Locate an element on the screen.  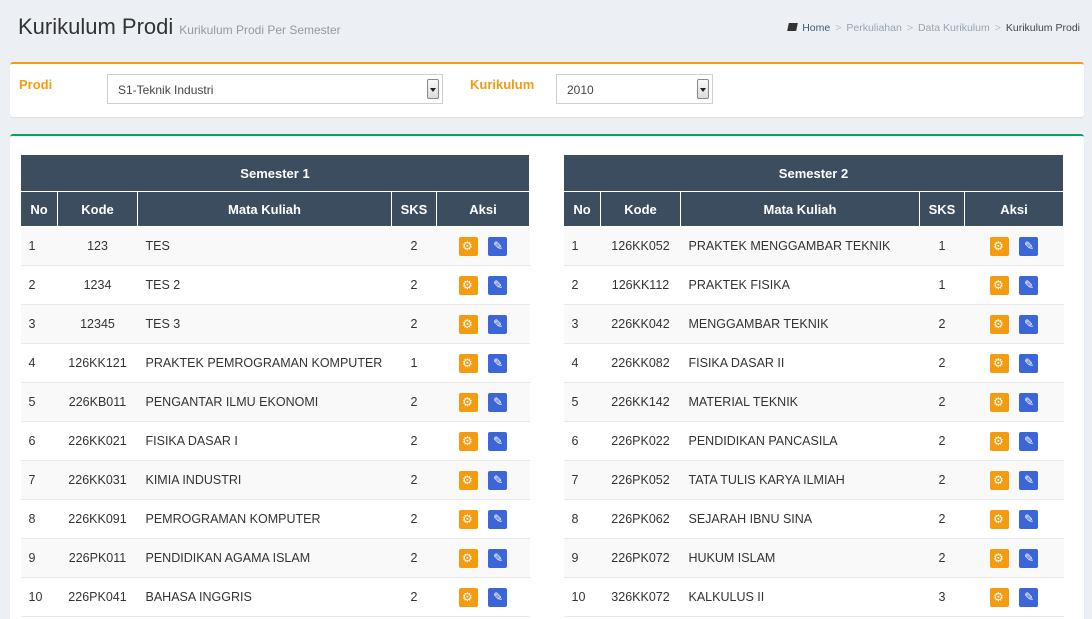
row-mata-kuliah: PEMROGRAMAN KOMPUTER is located at coordinates (264, 519).